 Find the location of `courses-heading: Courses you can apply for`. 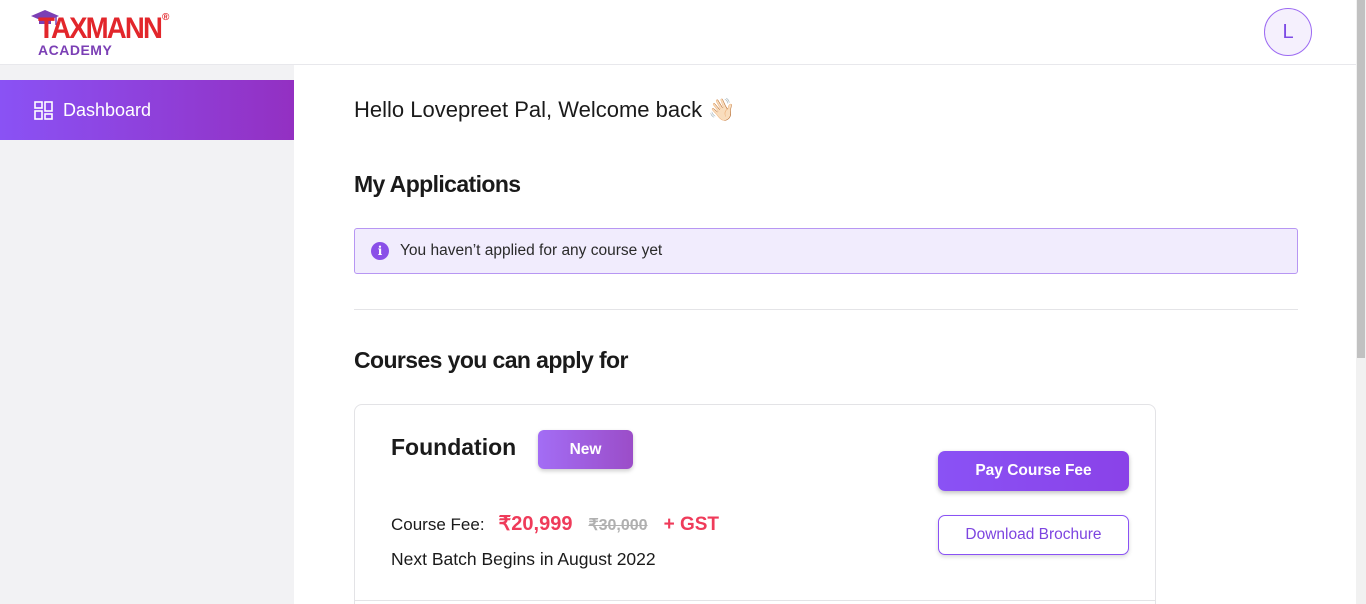

courses-heading: Courses you can apply for is located at coordinates (491, 360).